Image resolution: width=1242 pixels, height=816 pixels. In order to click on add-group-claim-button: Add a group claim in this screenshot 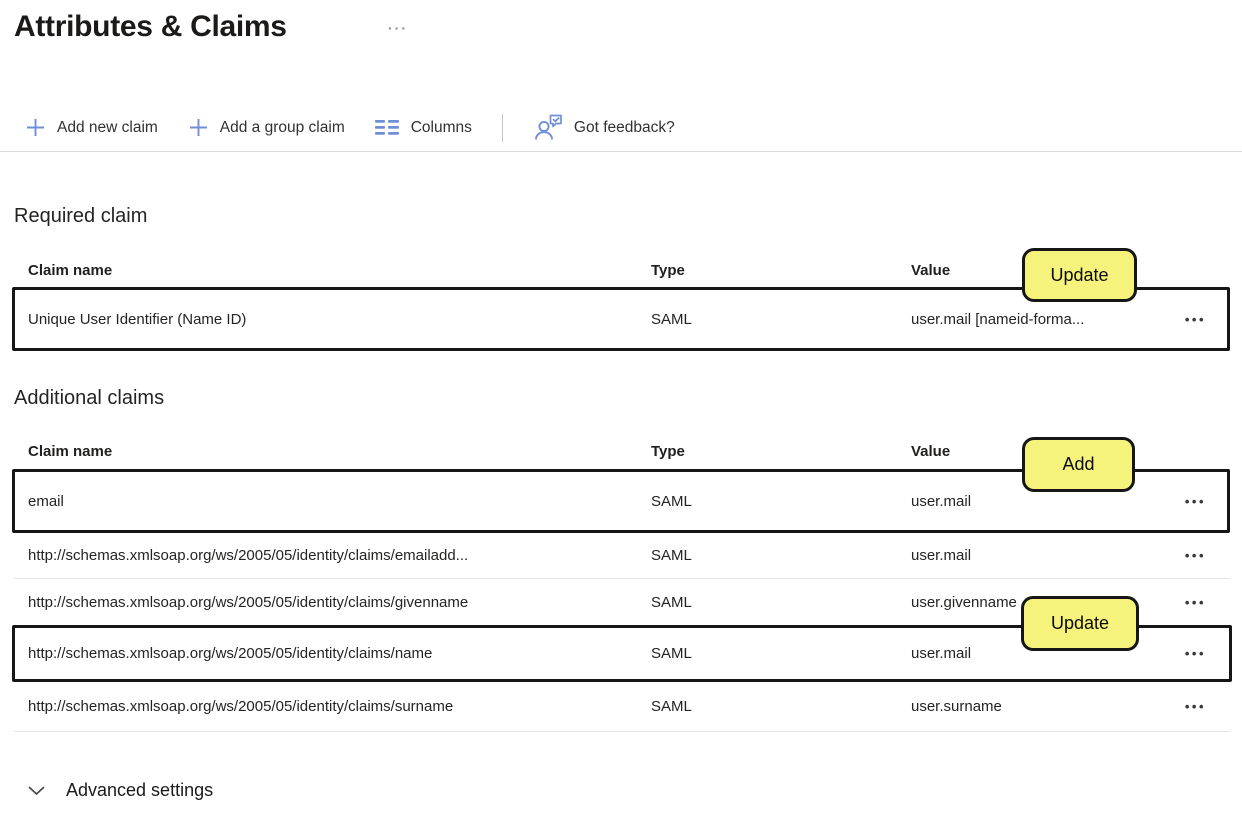, I will do `click(266, 127)`.